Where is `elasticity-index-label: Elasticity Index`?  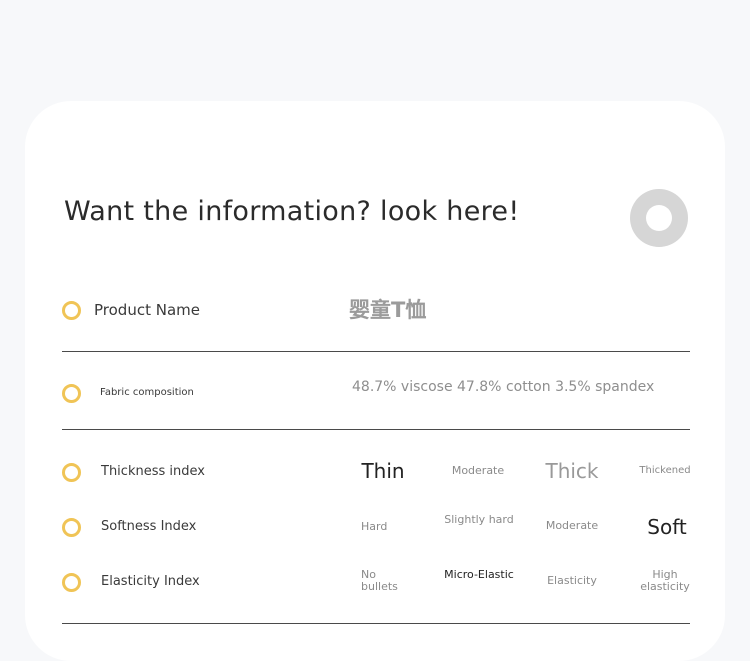
elasticity-index-label: Elasticity Index is located at coordinates (150, 581).